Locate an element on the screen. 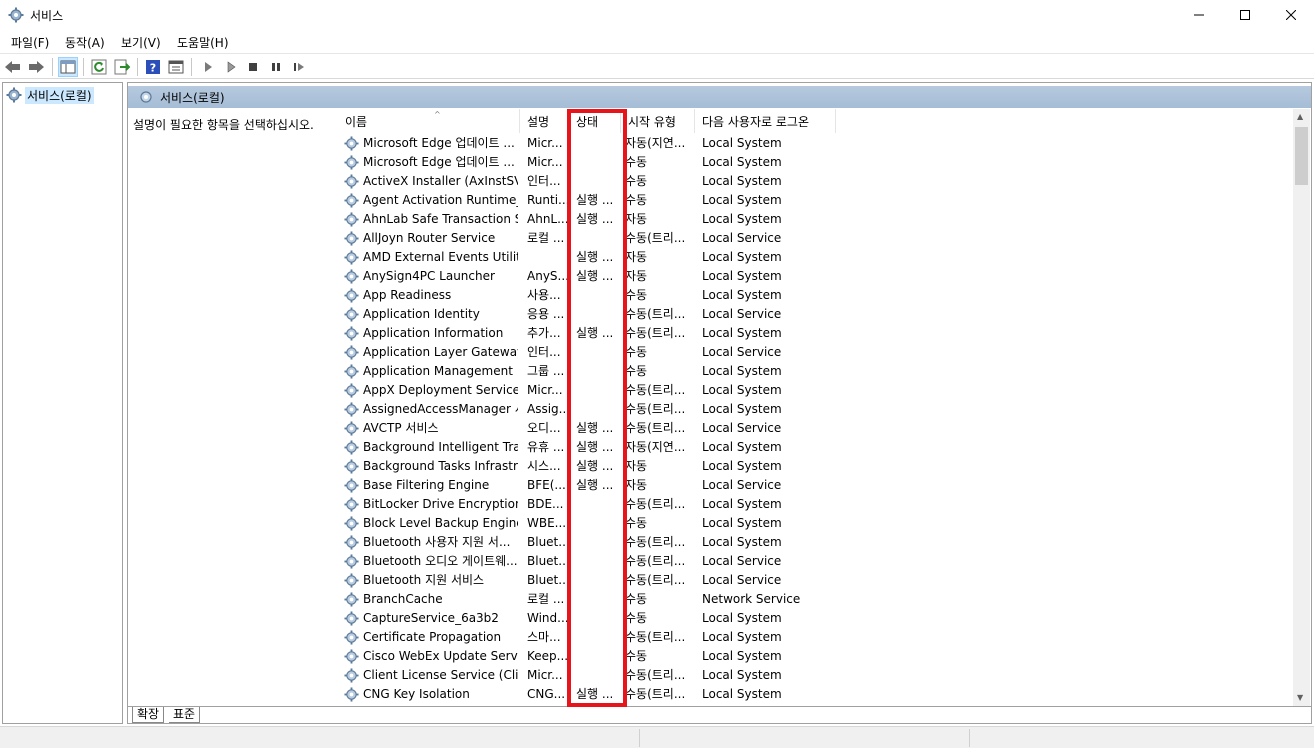 The width and height of the screenshot is (1314, 748). show-hide-console-tree-button is located at coordinates (68, 67).